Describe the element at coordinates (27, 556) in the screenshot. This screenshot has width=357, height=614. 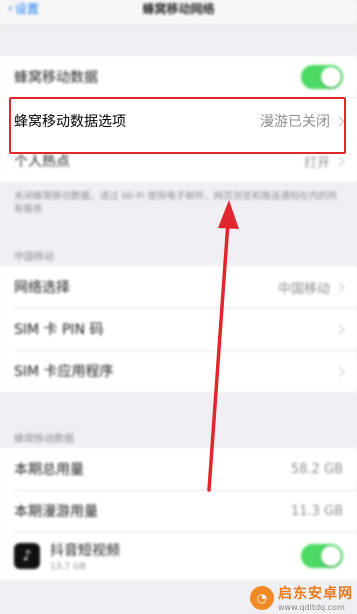
I see `tiktok-app-icon: ♪` at that location.